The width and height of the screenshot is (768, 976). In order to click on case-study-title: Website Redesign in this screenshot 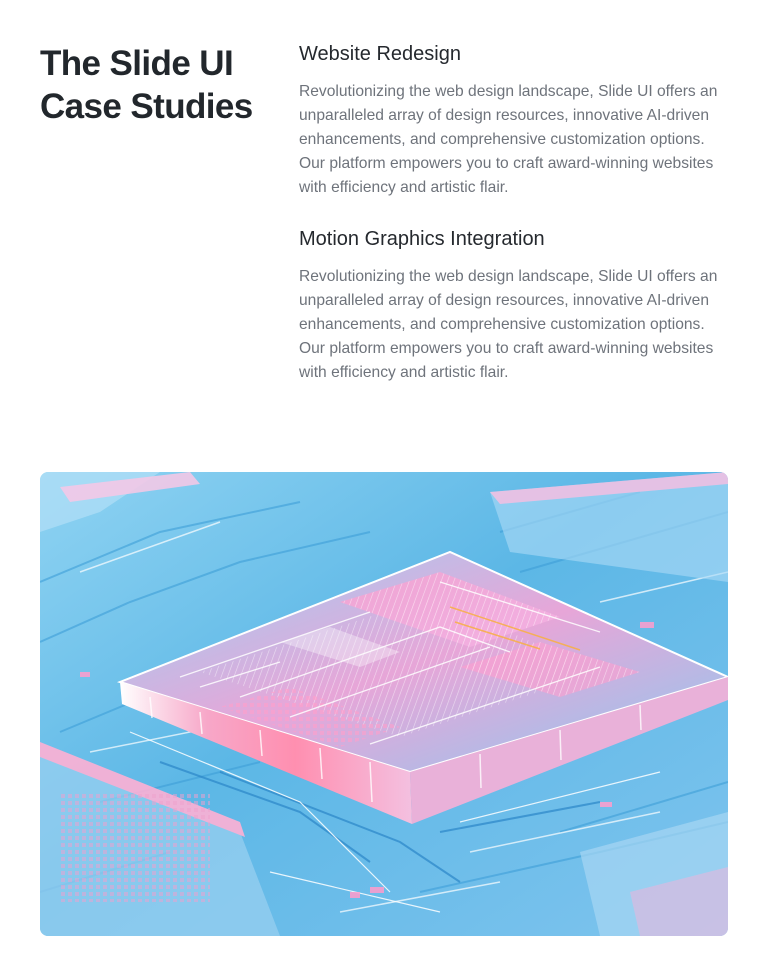, I will do `click(380, 54)`.